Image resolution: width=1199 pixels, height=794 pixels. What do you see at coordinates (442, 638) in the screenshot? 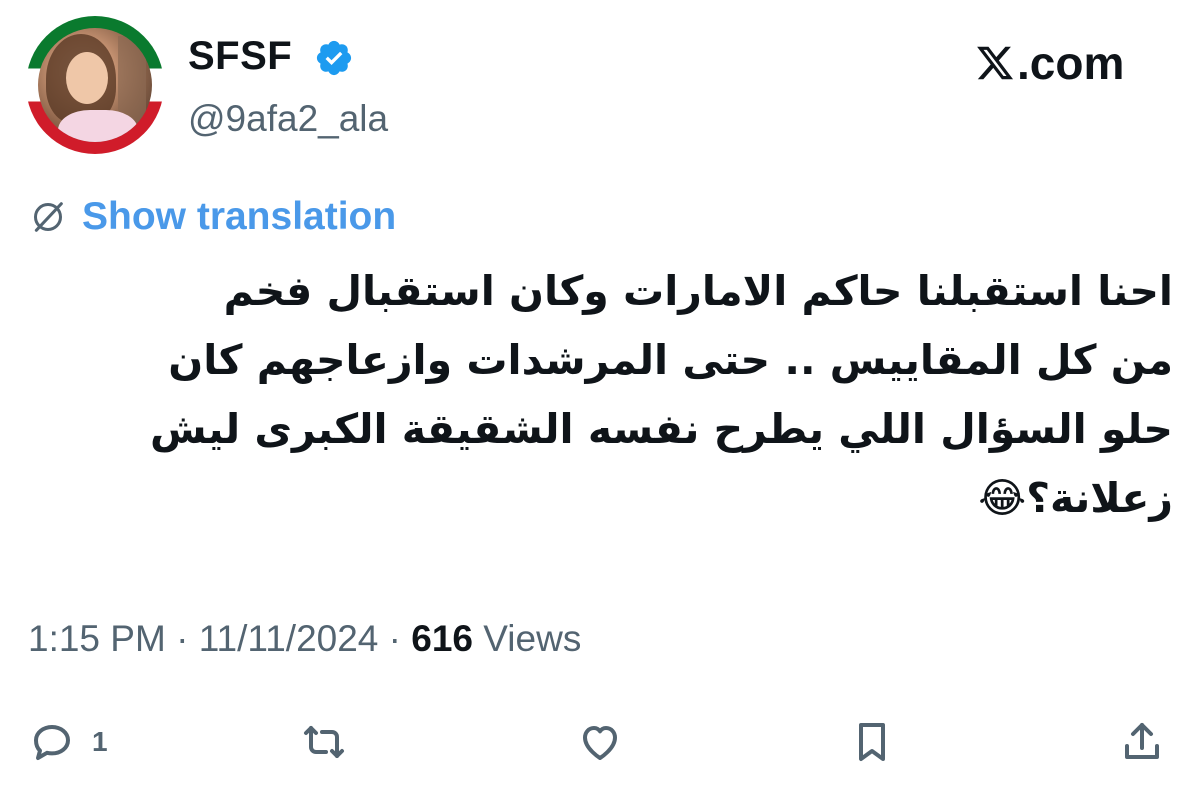
I see `views-count: 616` at bounding box center [442, 638].